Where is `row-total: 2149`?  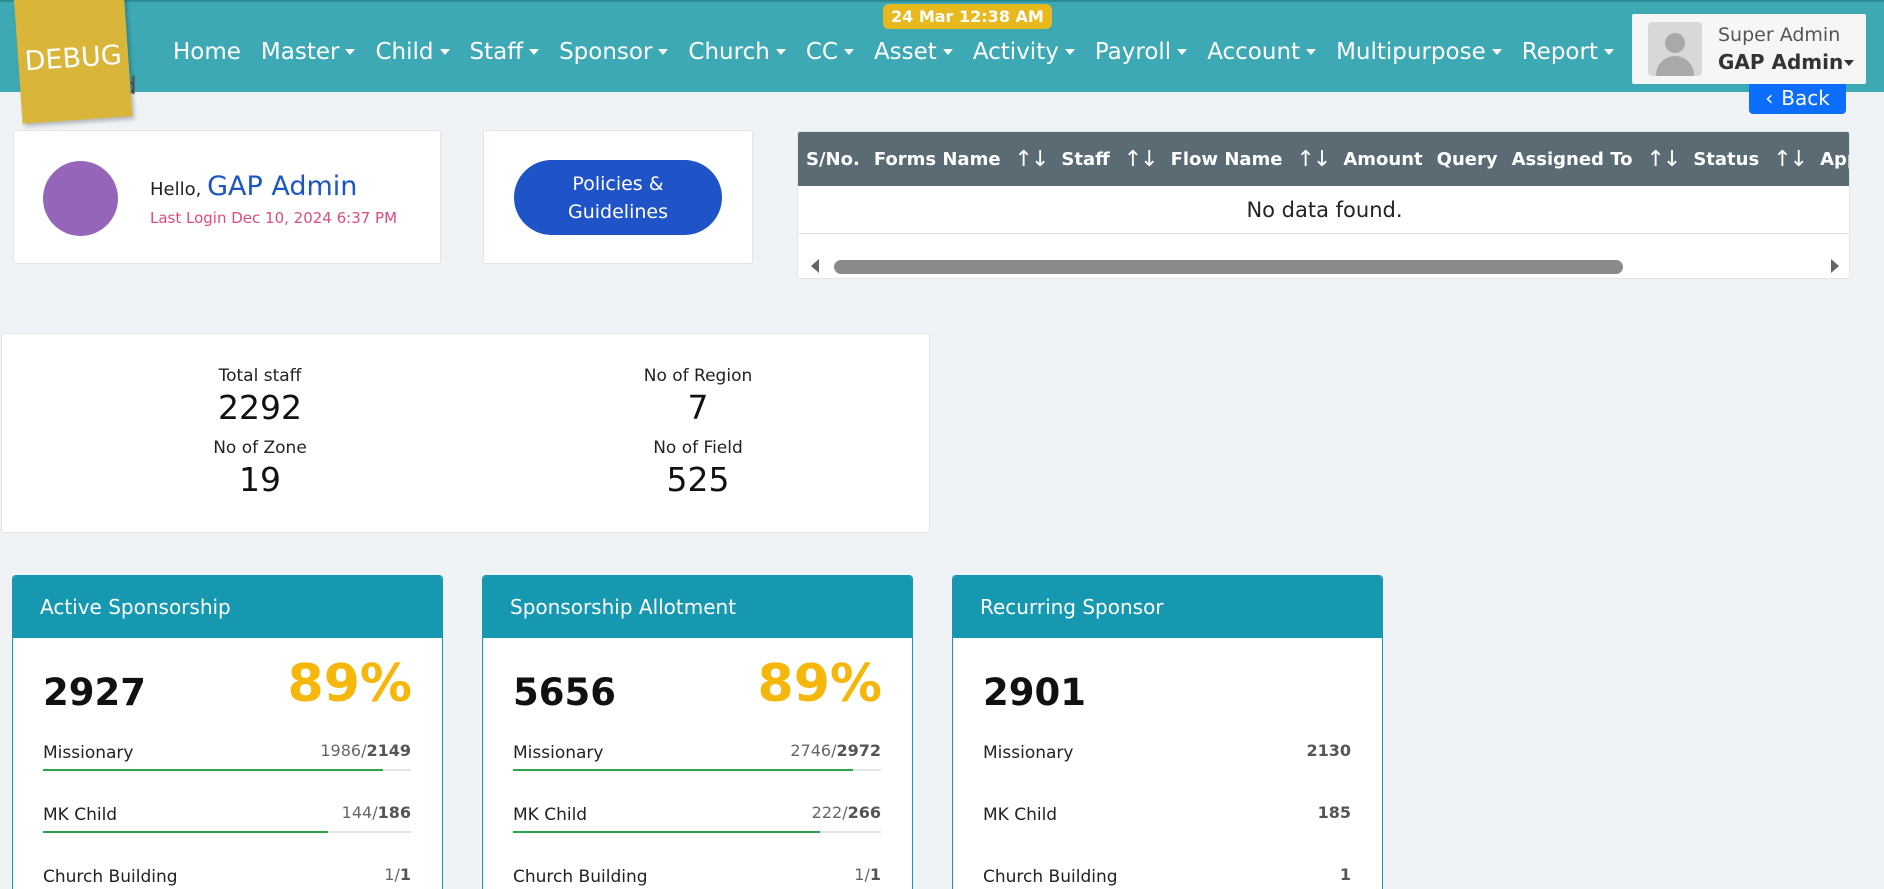
row-total: 2149 is located at coordinates (388, 750).